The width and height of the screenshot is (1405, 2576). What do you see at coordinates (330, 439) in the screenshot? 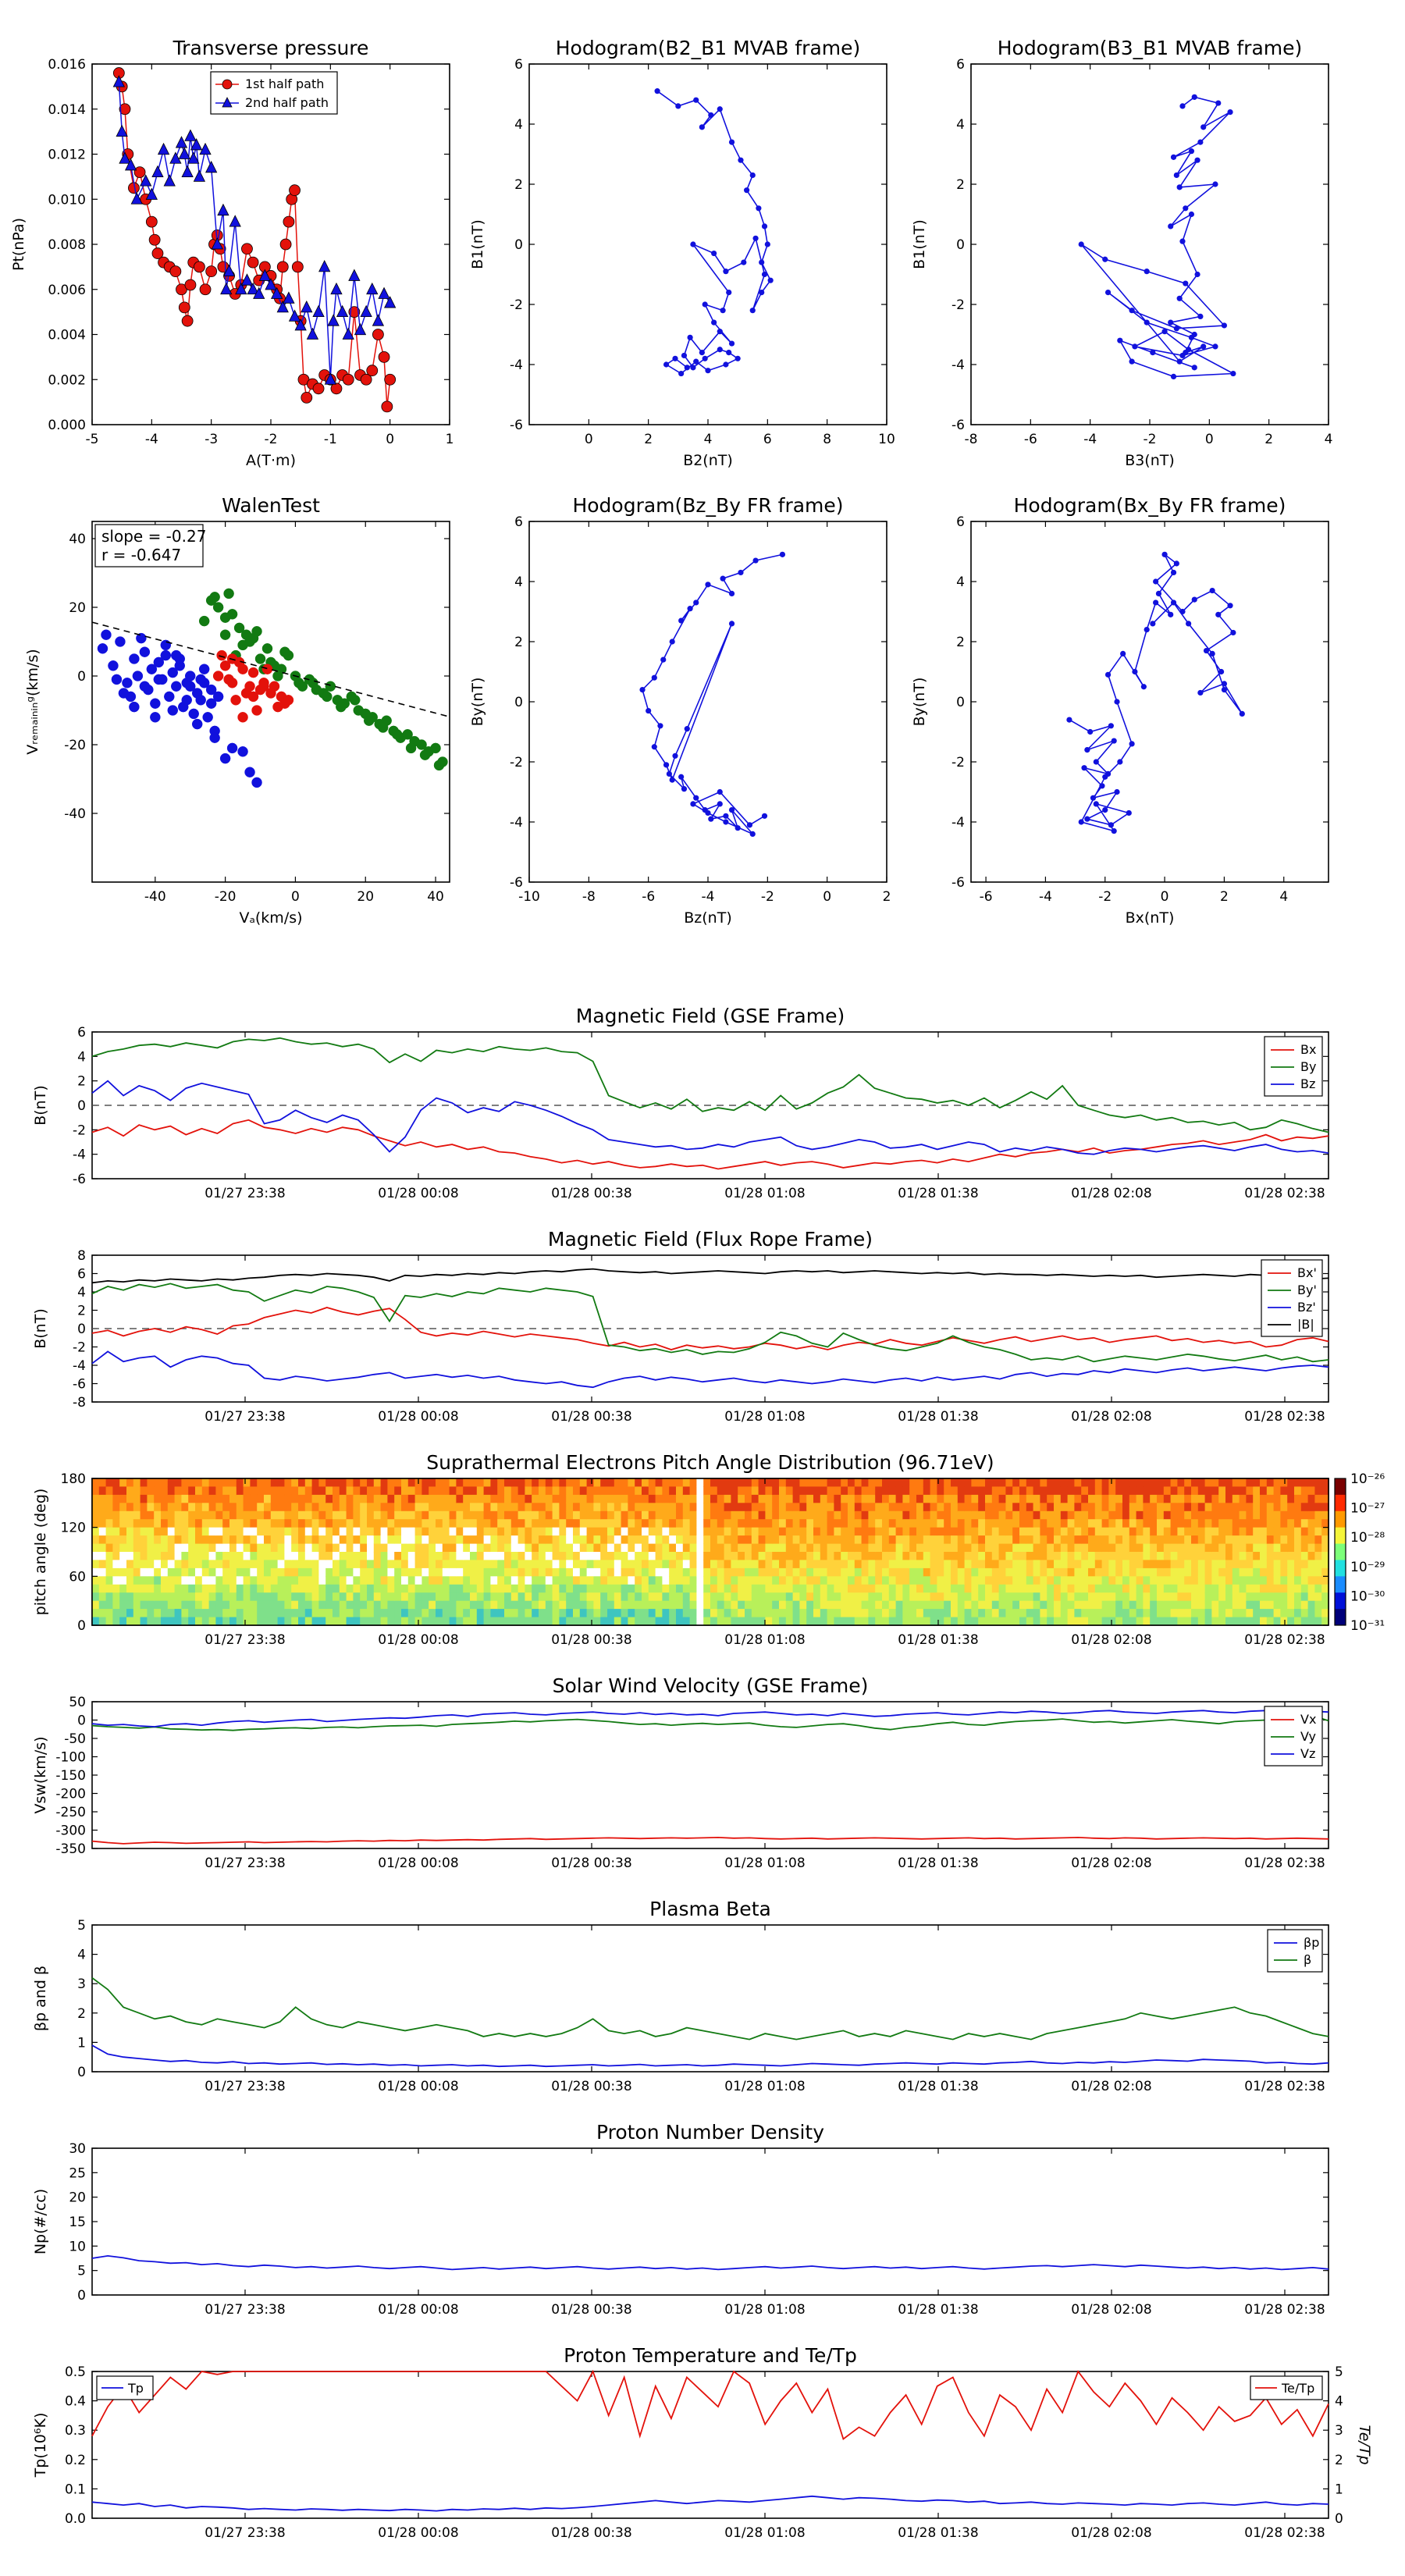
I see `x-tick-label: -1` at bounding box center [330, 439].